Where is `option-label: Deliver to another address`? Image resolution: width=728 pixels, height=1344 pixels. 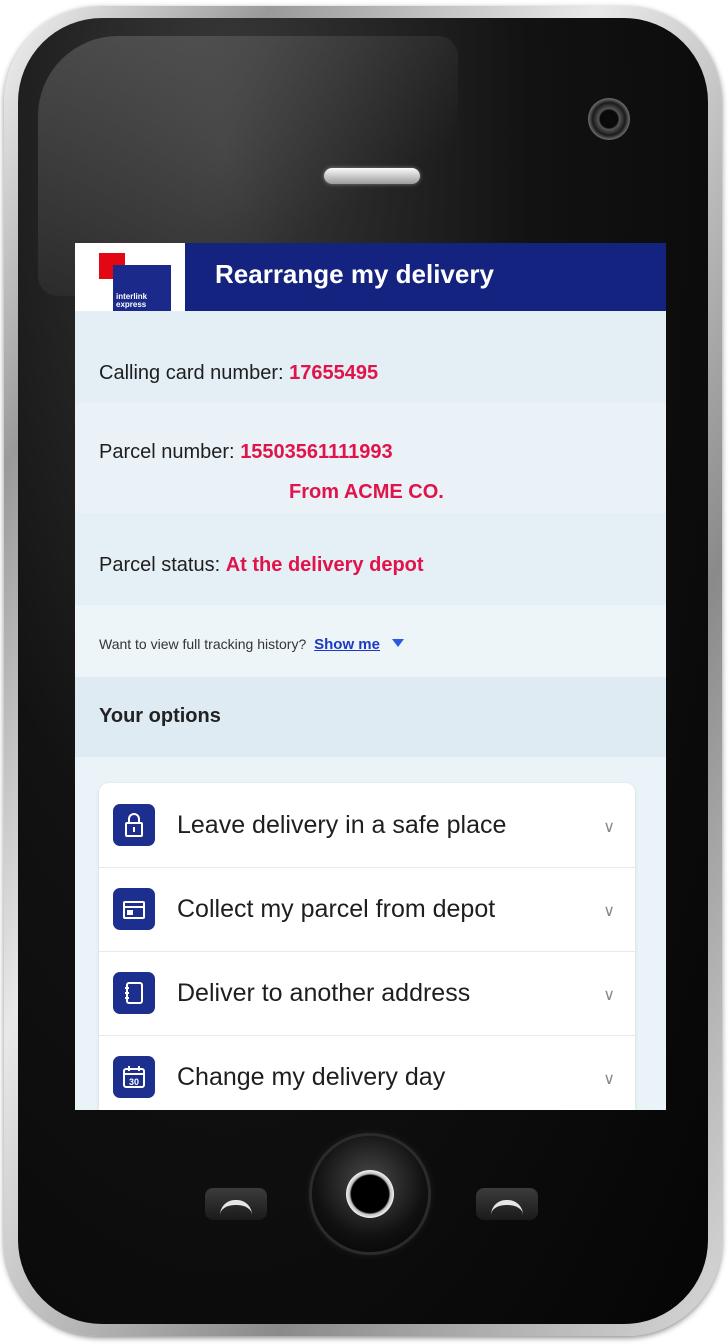
option-label: Deliver to another address is located at coordinates (324, 993).